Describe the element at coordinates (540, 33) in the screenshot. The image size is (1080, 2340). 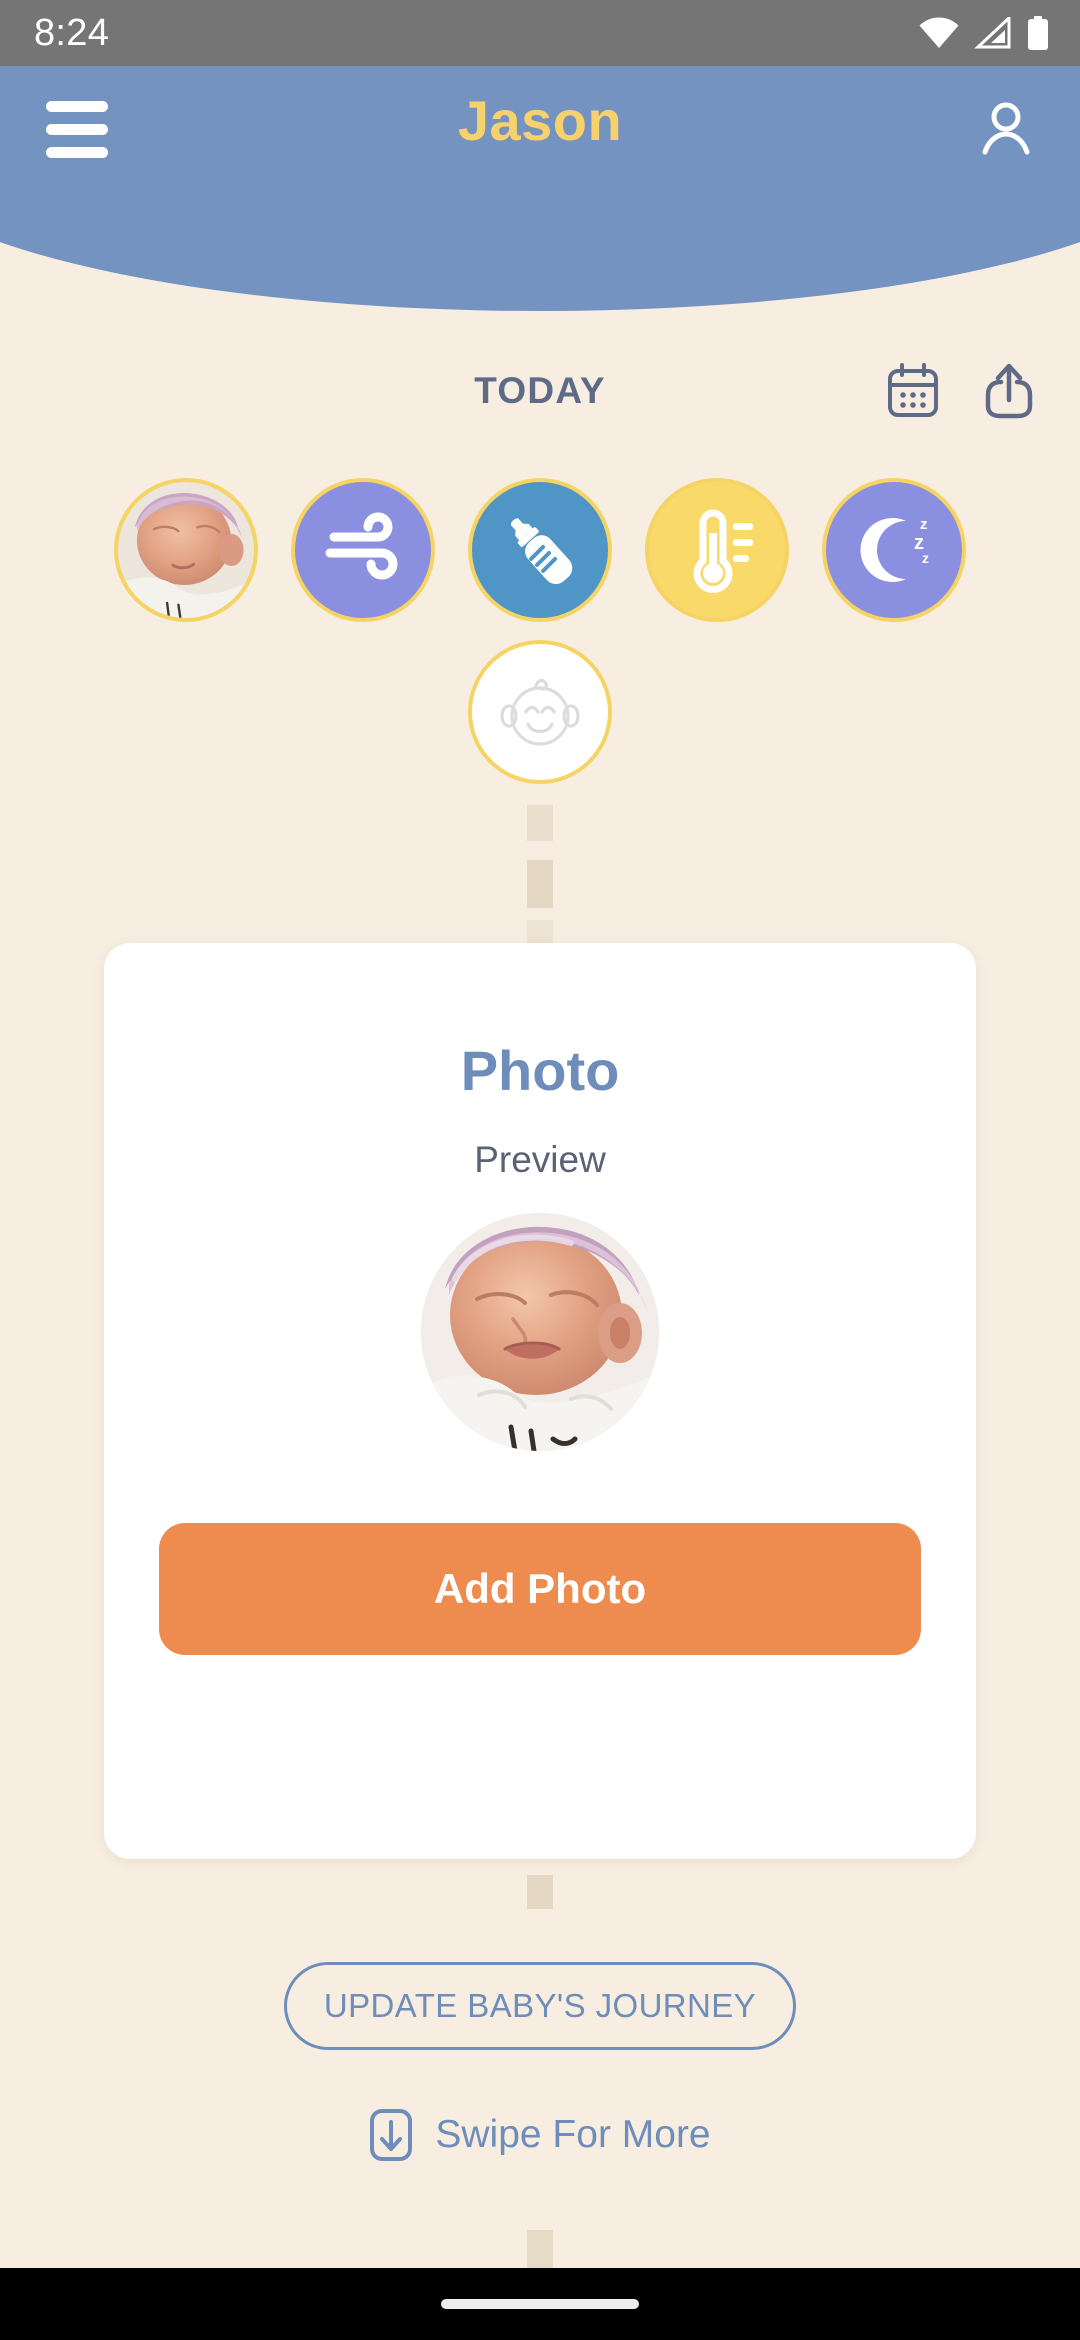
I see `status-bar: 8:24` at that location.